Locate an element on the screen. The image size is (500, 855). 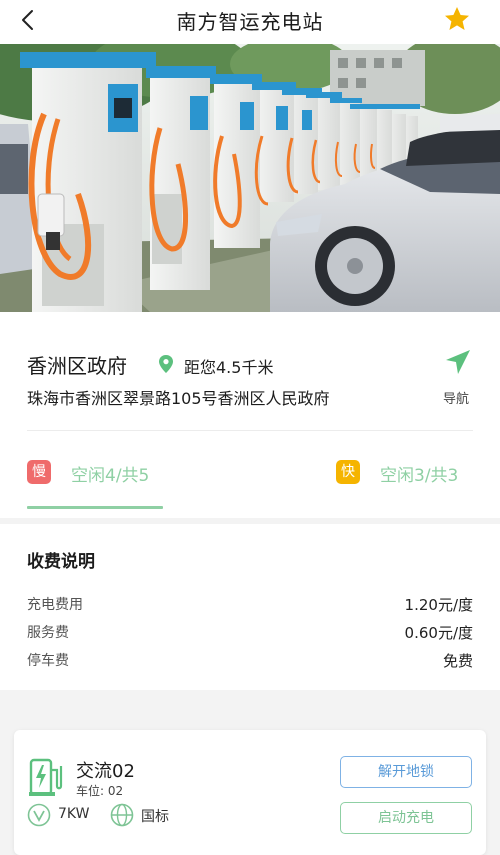
globe-icon is located at coordinates (122, 815).